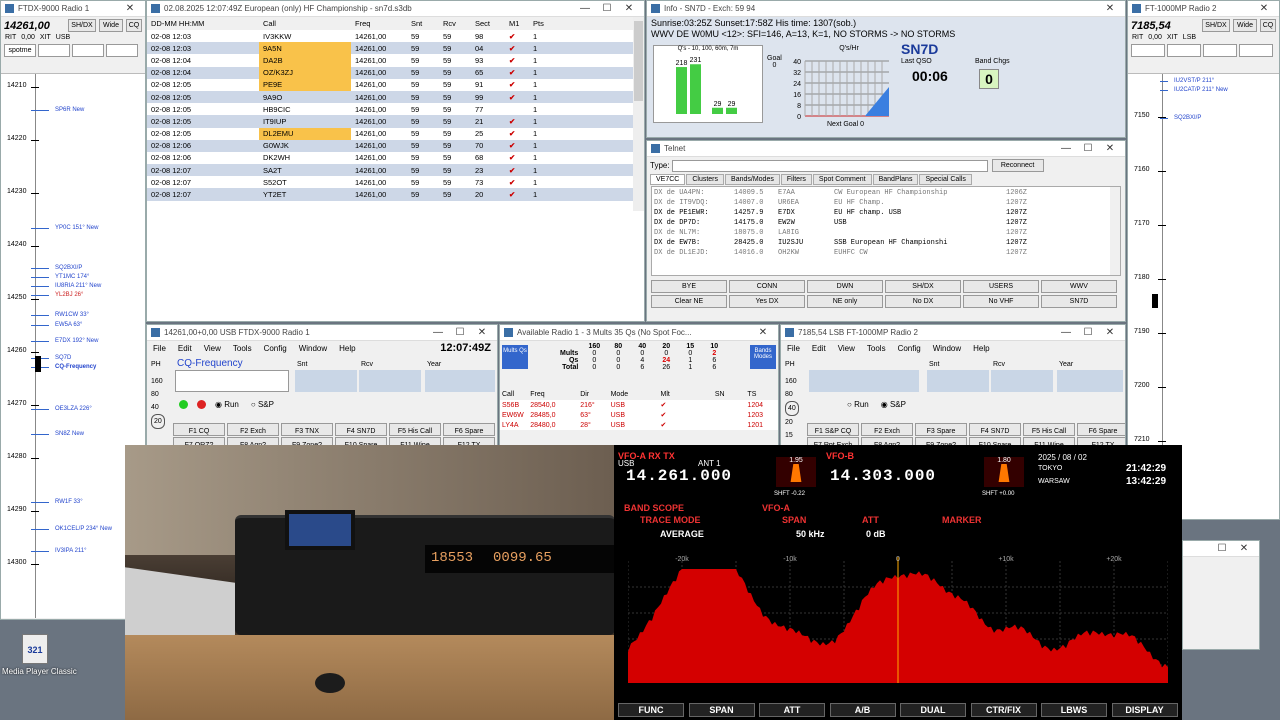 This screenshot has width=1280, height=720. Describe the element at coordinates (305, 23) in the screenshot. I see `column-header: Call` at that location.